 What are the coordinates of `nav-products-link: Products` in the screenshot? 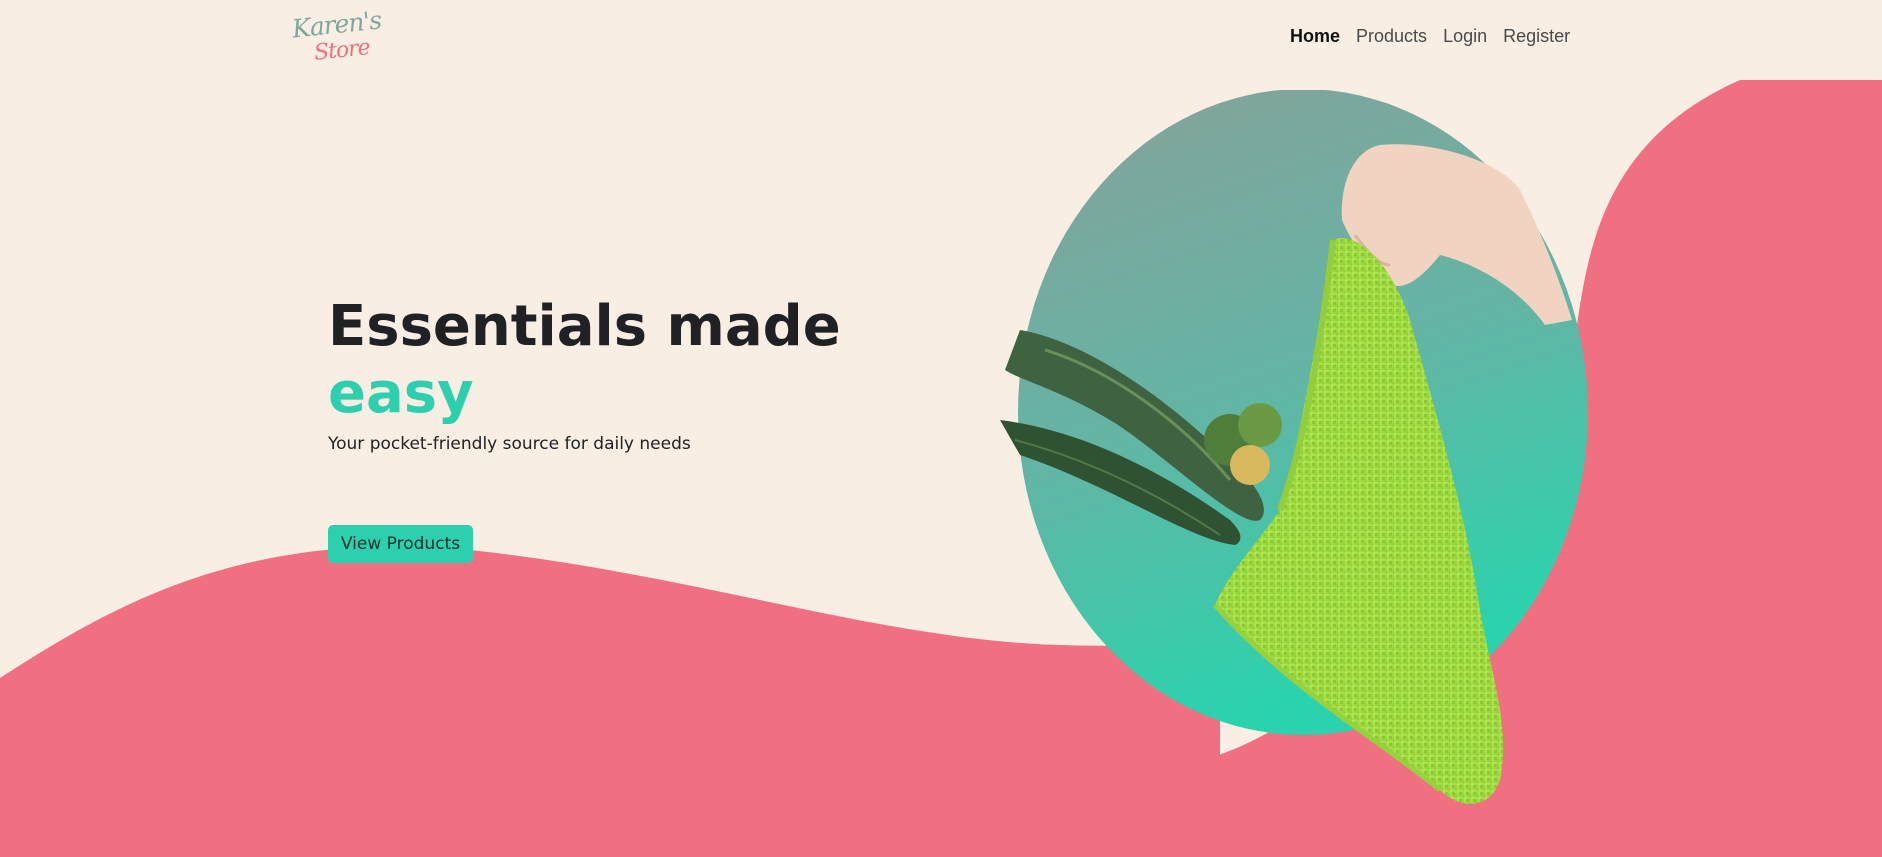 It's located at (1391, 36).